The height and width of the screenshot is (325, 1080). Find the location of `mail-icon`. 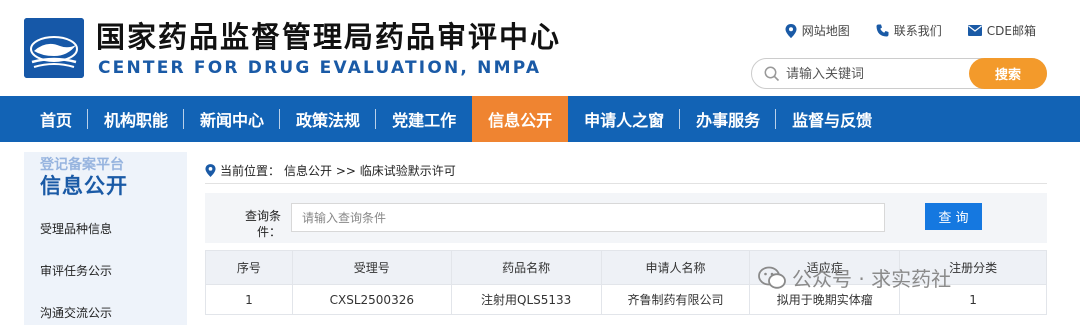

mail-icon is located at coordinates (974, 30).